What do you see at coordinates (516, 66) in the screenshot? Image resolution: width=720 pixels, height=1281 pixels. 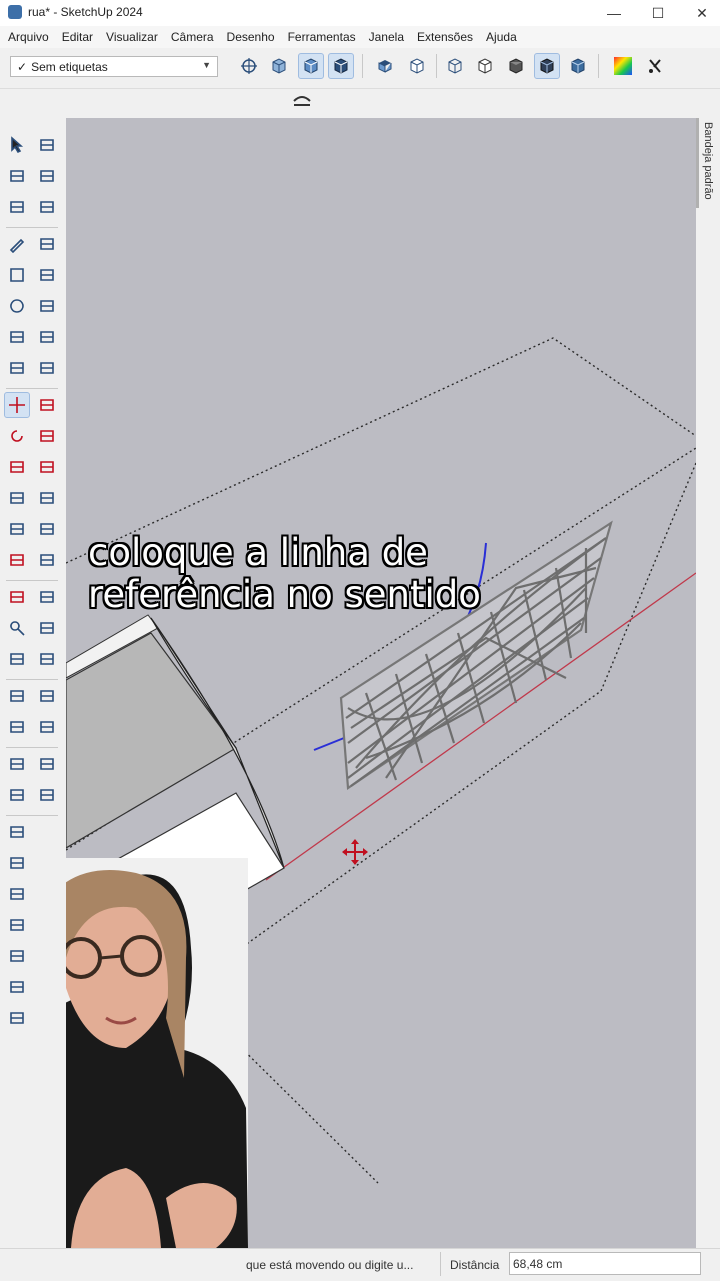 I see `shaded-icon` at bounding box center [516, 66].